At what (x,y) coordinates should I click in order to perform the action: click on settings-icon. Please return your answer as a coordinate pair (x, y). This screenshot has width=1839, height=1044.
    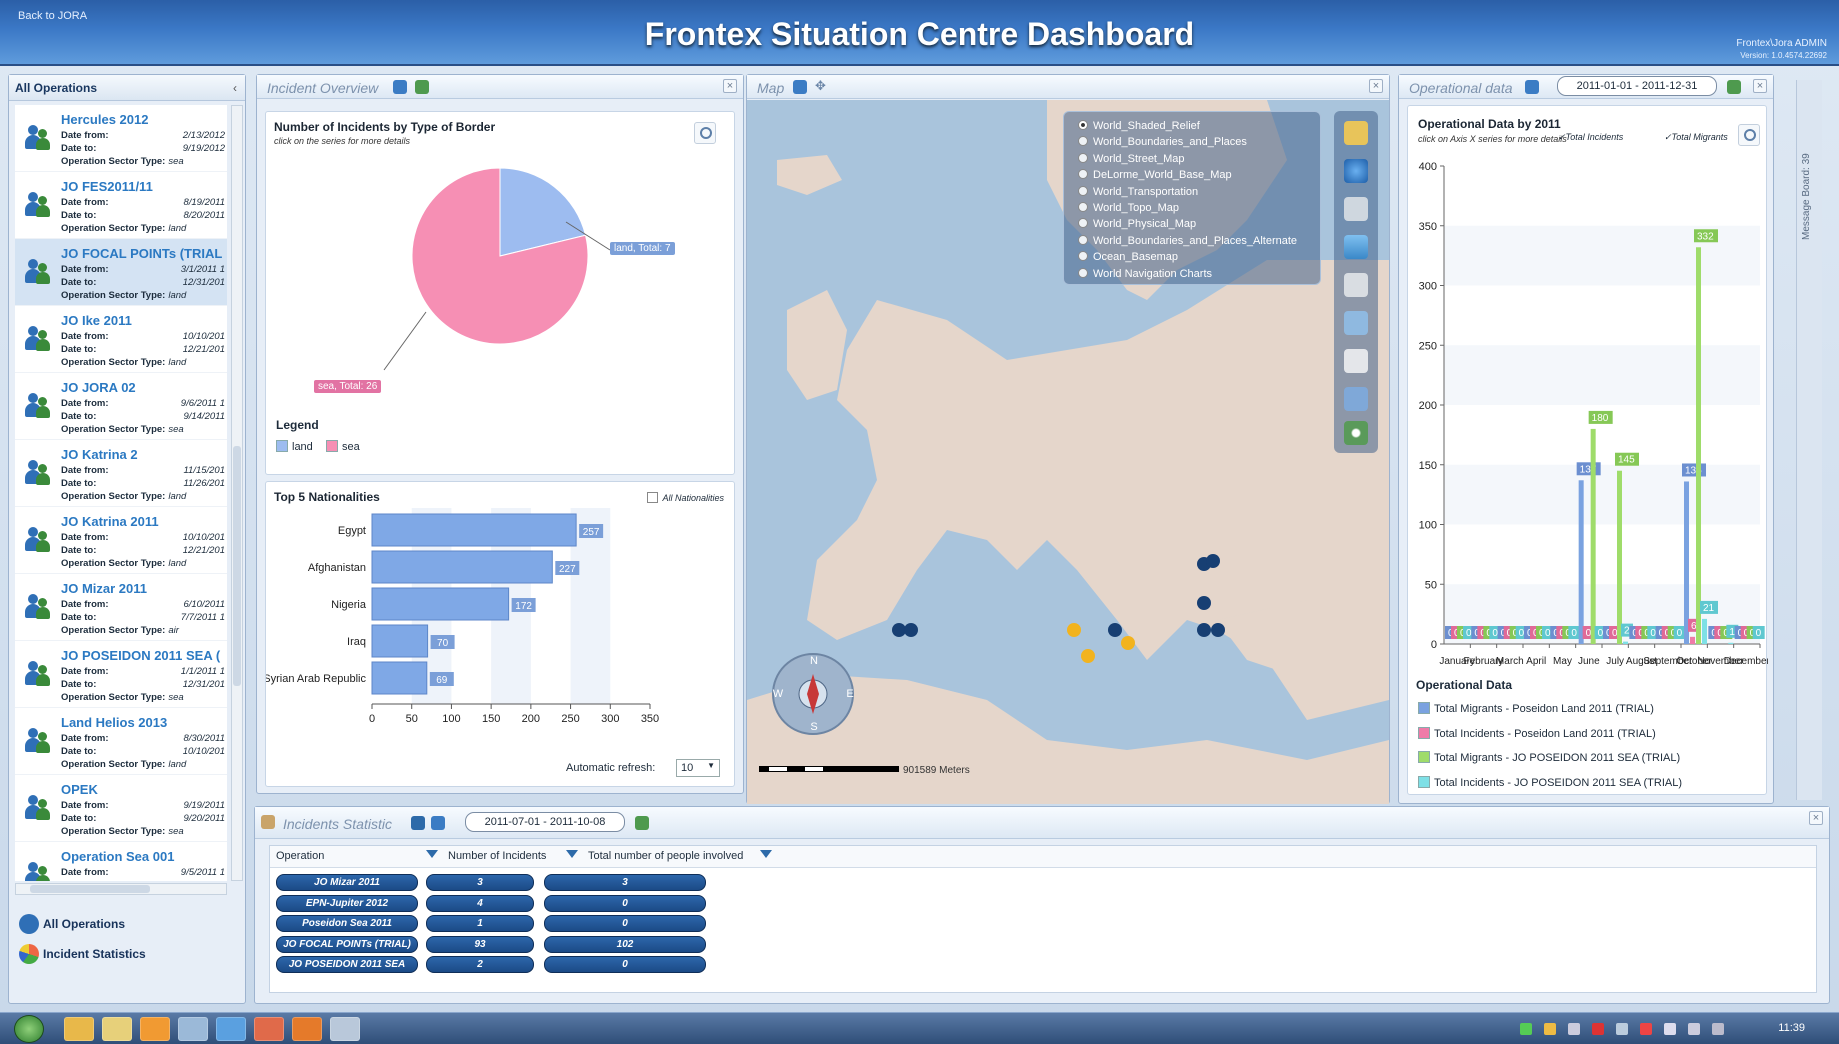
    Looking at the image, I should click on (1356, 433).